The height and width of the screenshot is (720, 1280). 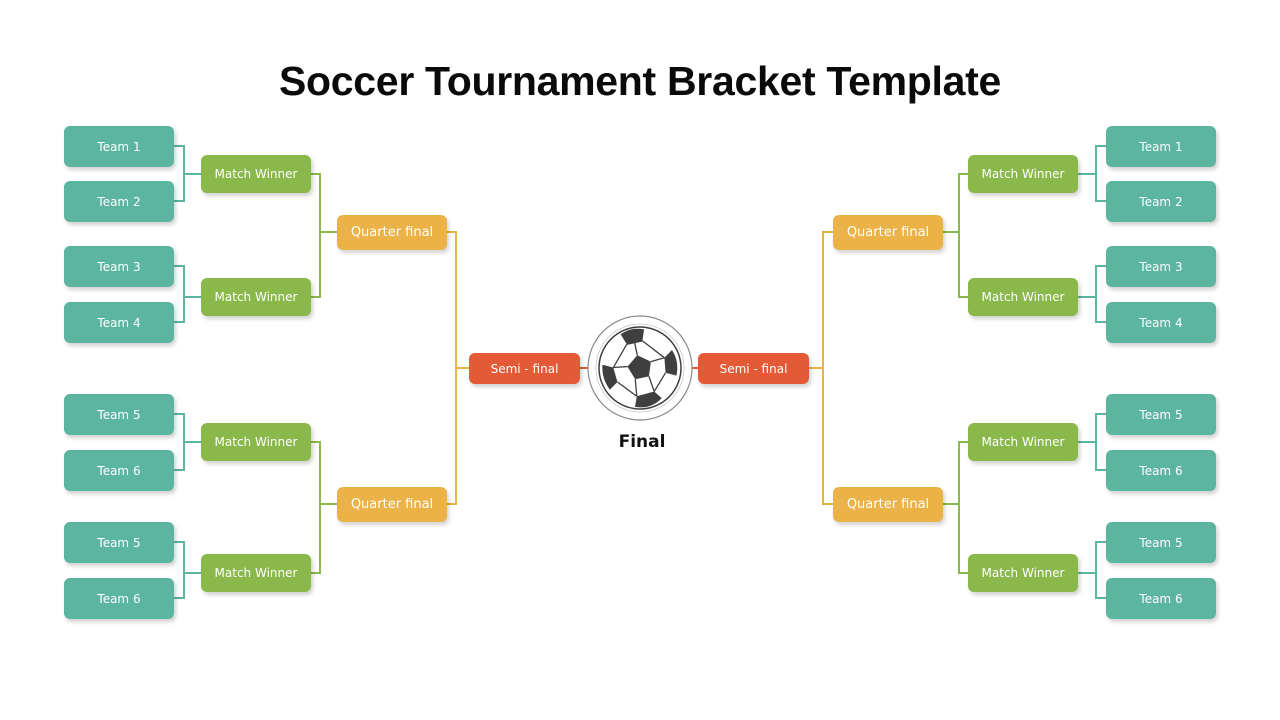 I want to click on connector-left-qf, so click(x=458, y=368).